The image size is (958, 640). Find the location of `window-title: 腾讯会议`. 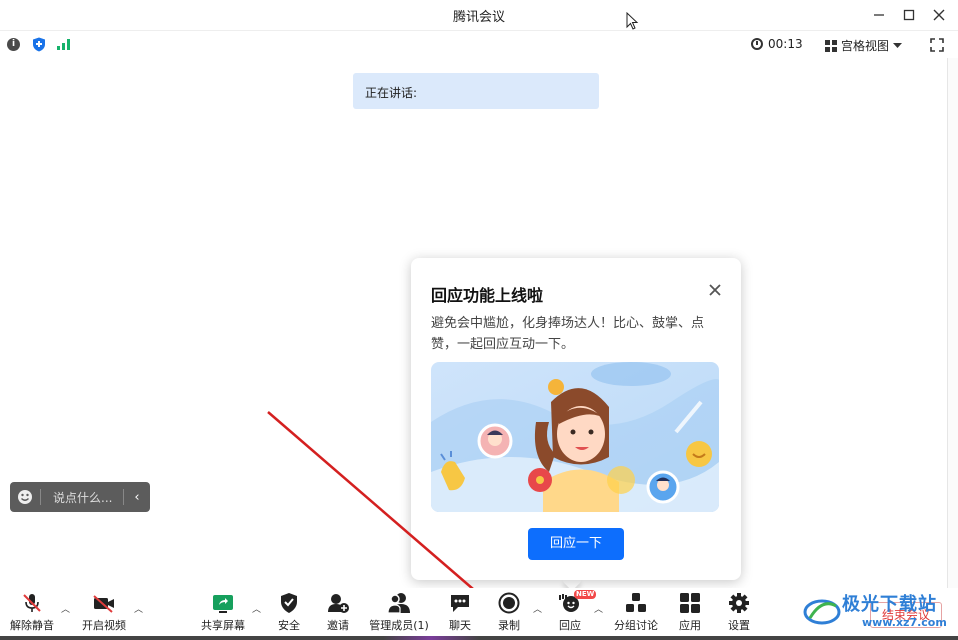

window-title: 腾讯会议 is located at coordinates (478, 17).